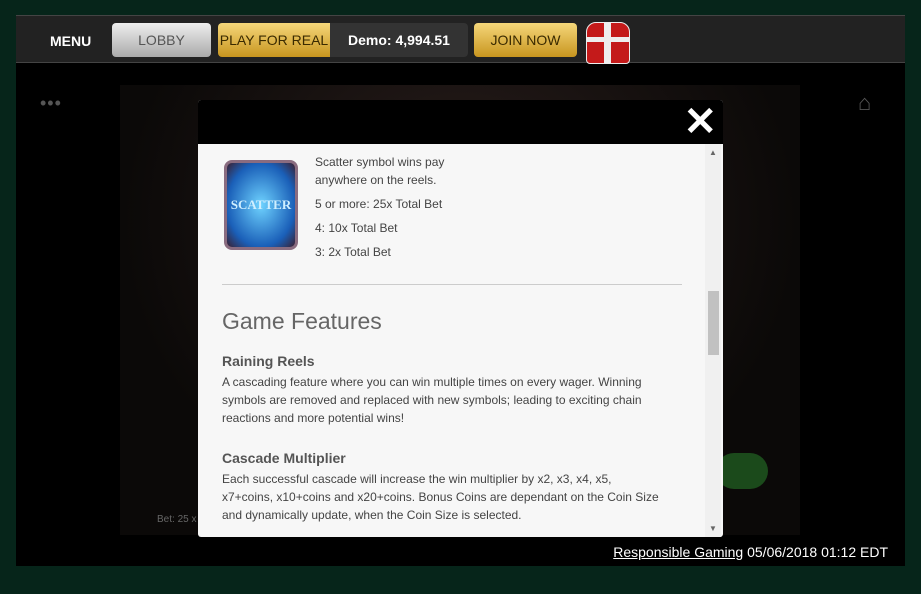 Image resolution: width=921 pixels, height=594 pixels. Describe the element at coordinates (379, 204) in the screenshot. I see `scatter-pay-5: 5 or more: 25x Total Bet` at that location.